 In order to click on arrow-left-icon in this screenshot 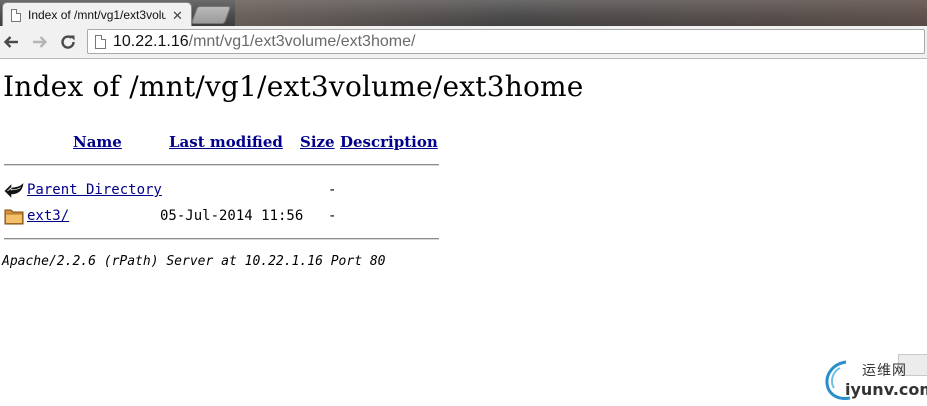, I will do `click(10, 42)`.